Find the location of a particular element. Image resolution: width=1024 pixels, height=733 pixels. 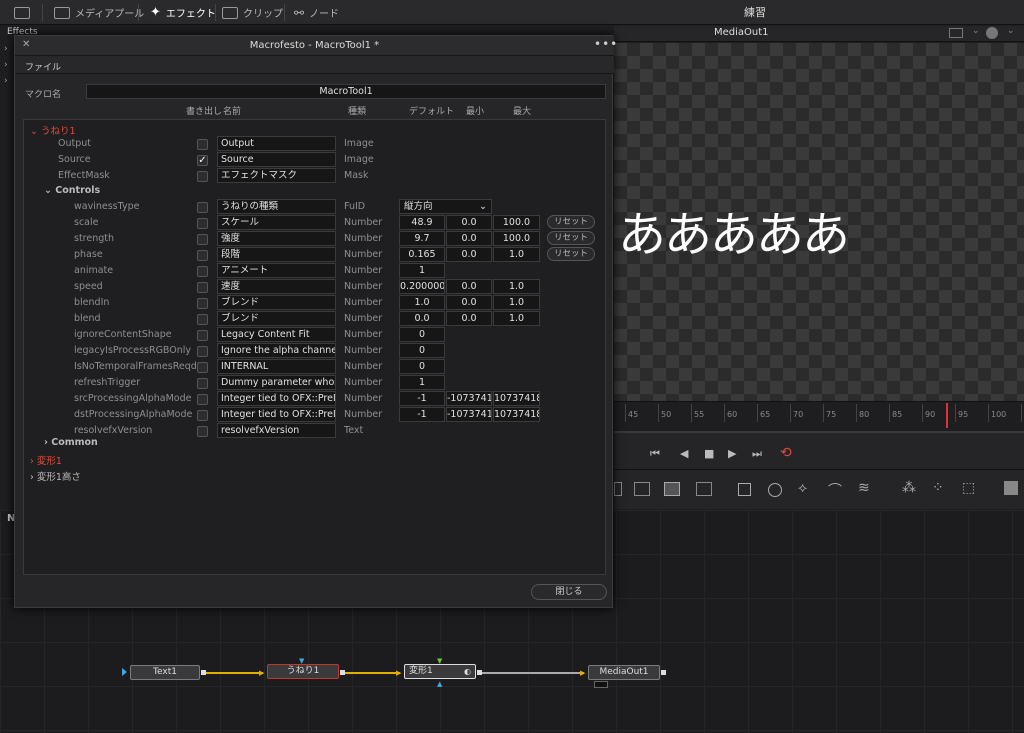

node-mediaout1: MediaOut1 is located at coordinates (624, 672).